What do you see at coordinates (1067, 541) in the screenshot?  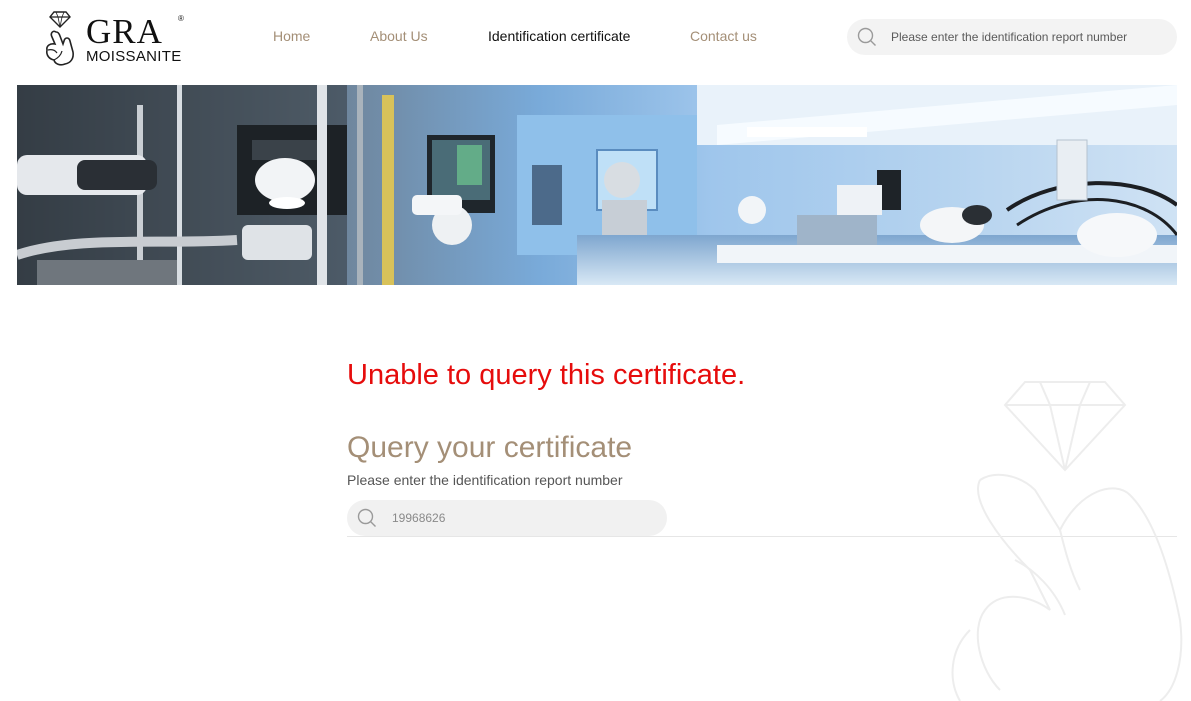 I see `diamond-hand-watermark-icon` at bounding box center [1067, 541].